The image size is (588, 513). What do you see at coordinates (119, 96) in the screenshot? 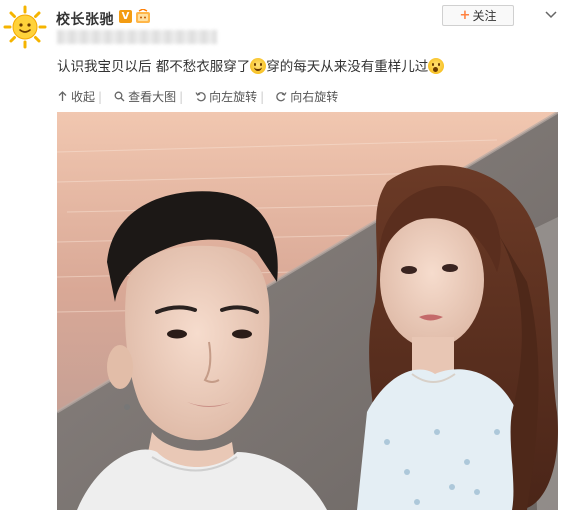
I see `search-icon` at bounding box center [119, 96].